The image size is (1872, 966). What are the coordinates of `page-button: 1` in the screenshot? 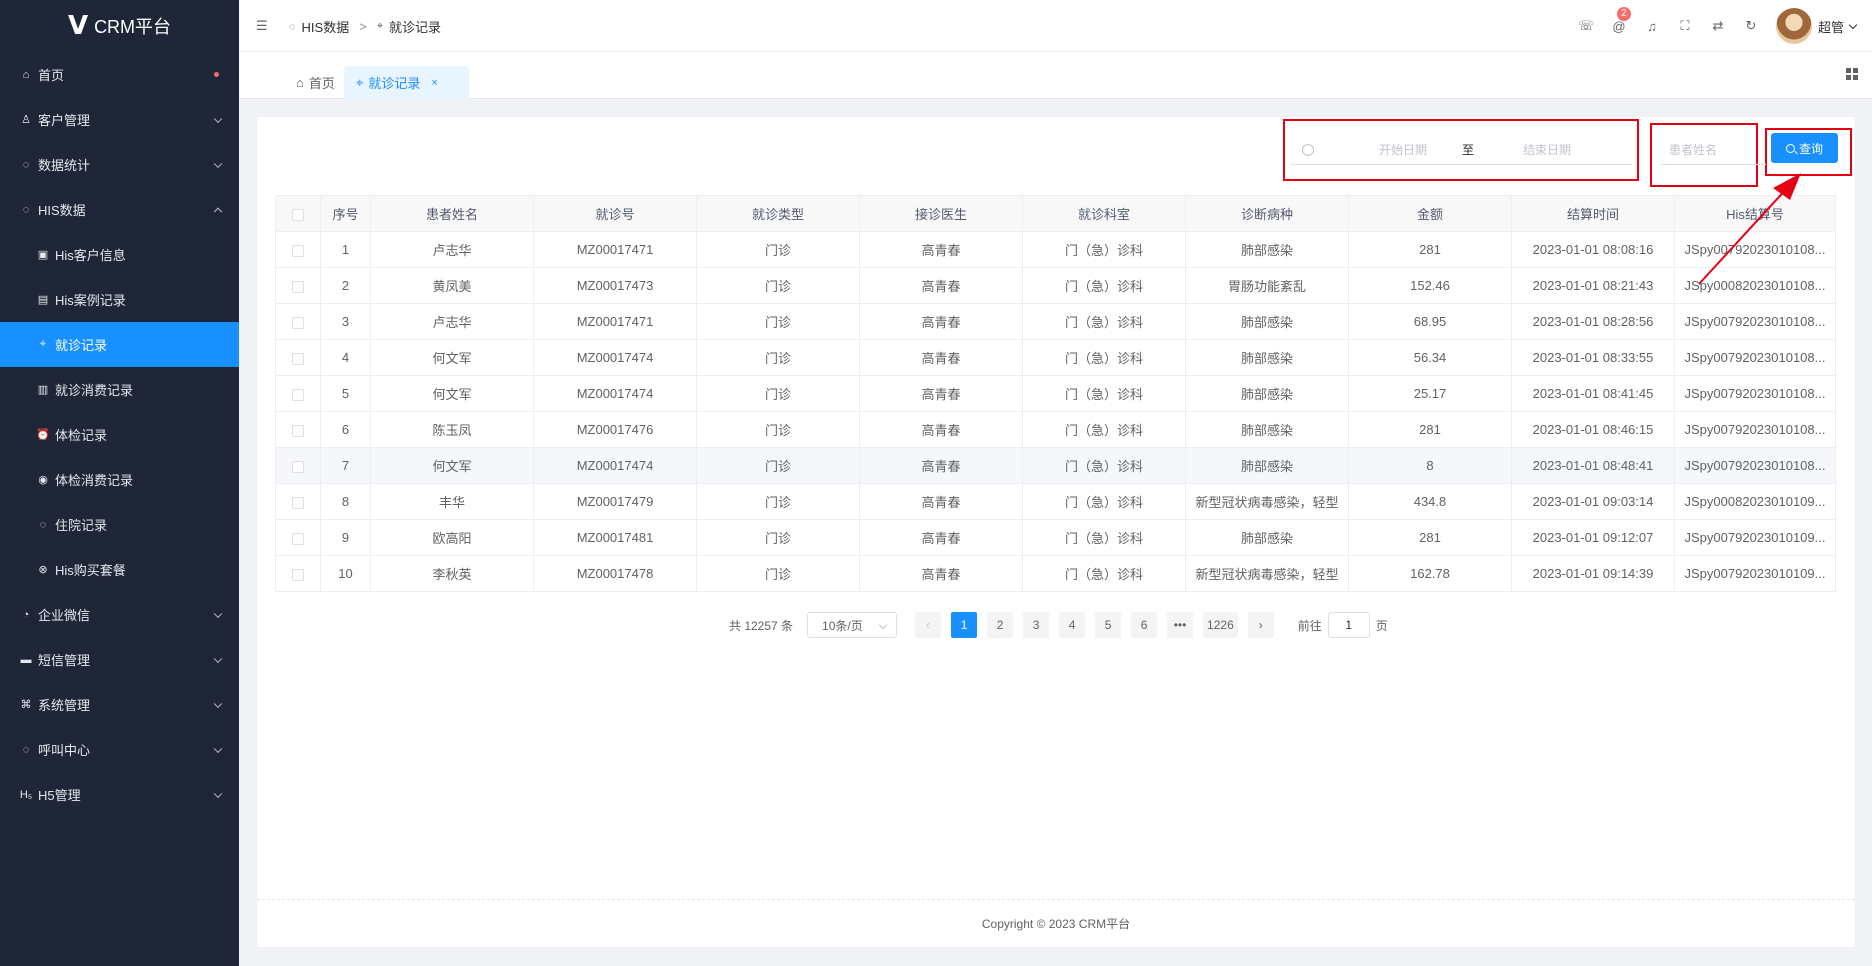 It's located at (964, 625).